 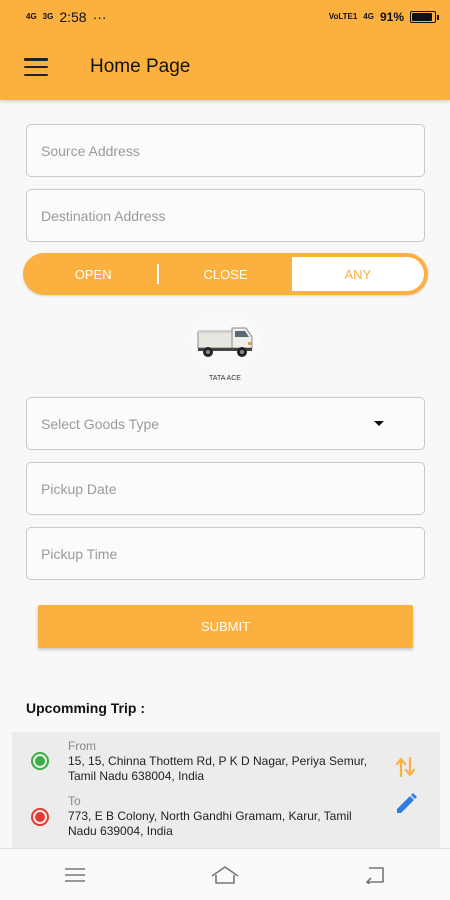 What do you see at coordinates (140, 66) in the screenshot?
I see `page-title: Home Page` at bounding box center [140, 66].